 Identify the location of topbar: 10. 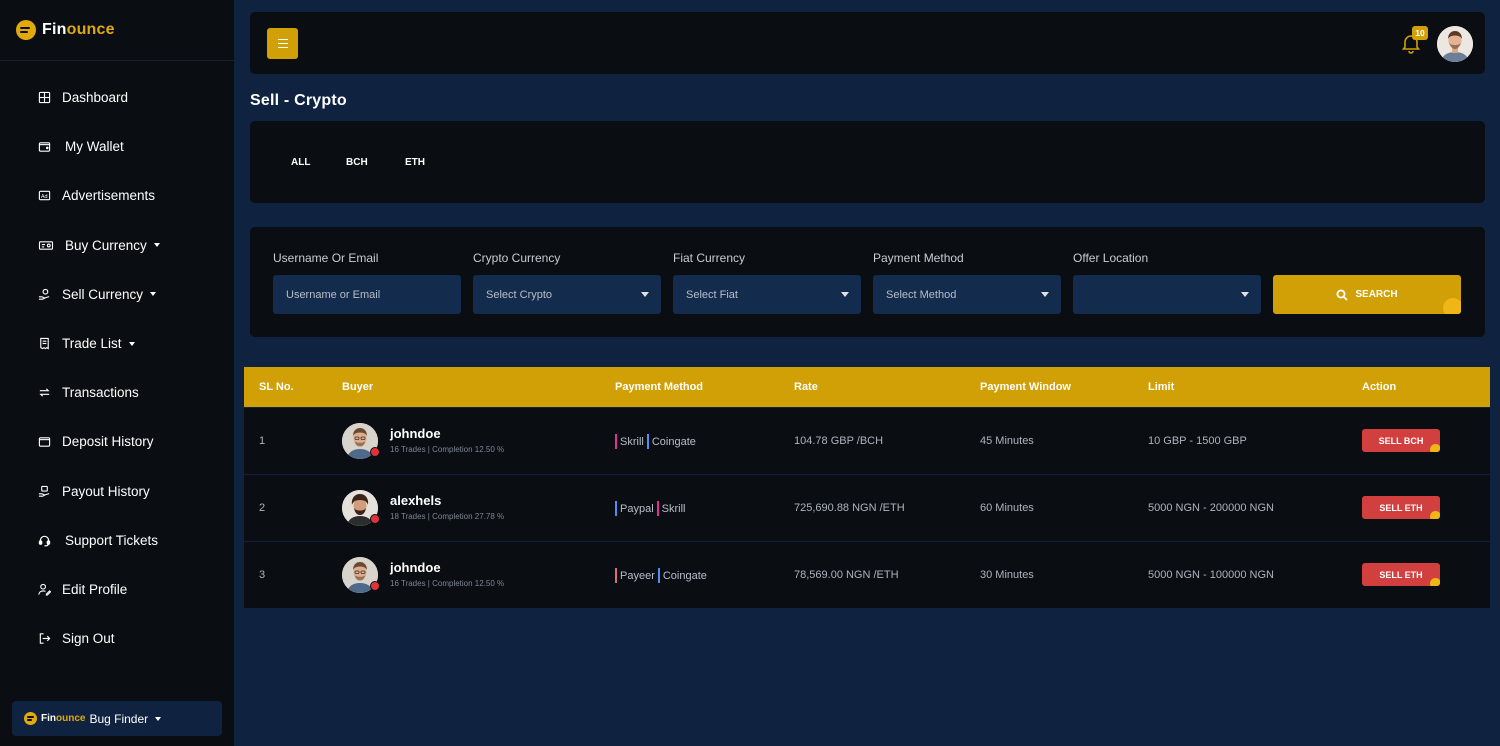
(867, 43).